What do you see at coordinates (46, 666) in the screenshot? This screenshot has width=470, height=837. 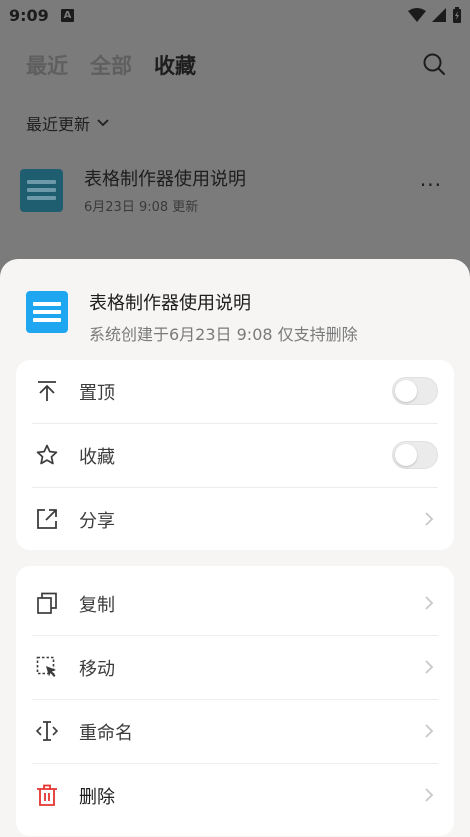 I see `move-icon` at bounding box center [46, 666].